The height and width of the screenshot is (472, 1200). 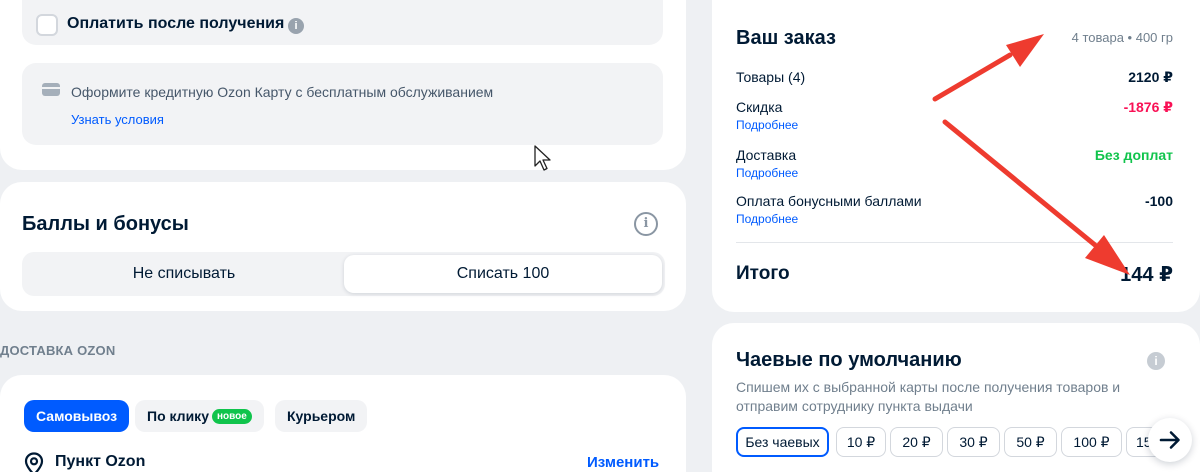 I want to click on bonus-segmented-control: Не списывать Списать 100, so click(x=343, y=274).